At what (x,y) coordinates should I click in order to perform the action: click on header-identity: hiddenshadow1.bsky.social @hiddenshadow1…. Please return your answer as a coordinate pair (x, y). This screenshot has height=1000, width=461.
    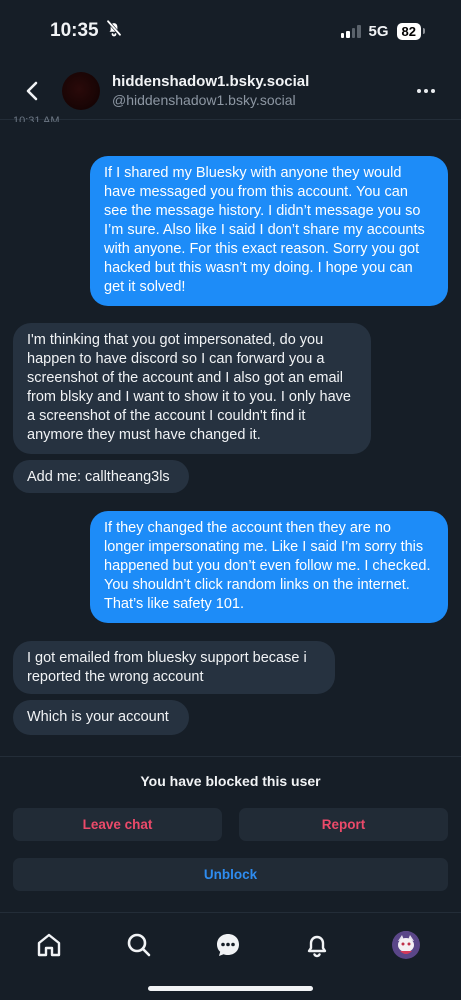
    Looking at the image, I should click on (261, 91).